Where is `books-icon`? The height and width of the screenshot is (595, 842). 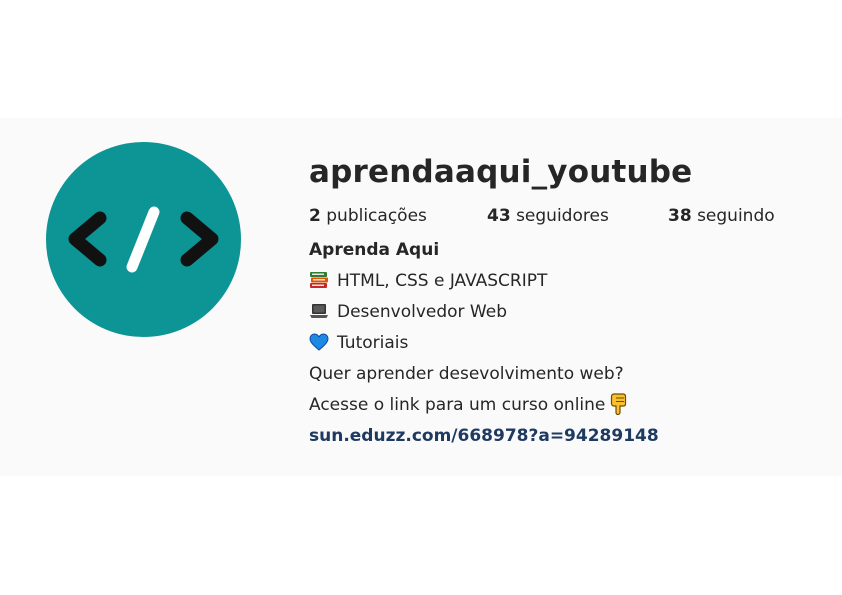
books-icon is located at coordinates (319, 280).